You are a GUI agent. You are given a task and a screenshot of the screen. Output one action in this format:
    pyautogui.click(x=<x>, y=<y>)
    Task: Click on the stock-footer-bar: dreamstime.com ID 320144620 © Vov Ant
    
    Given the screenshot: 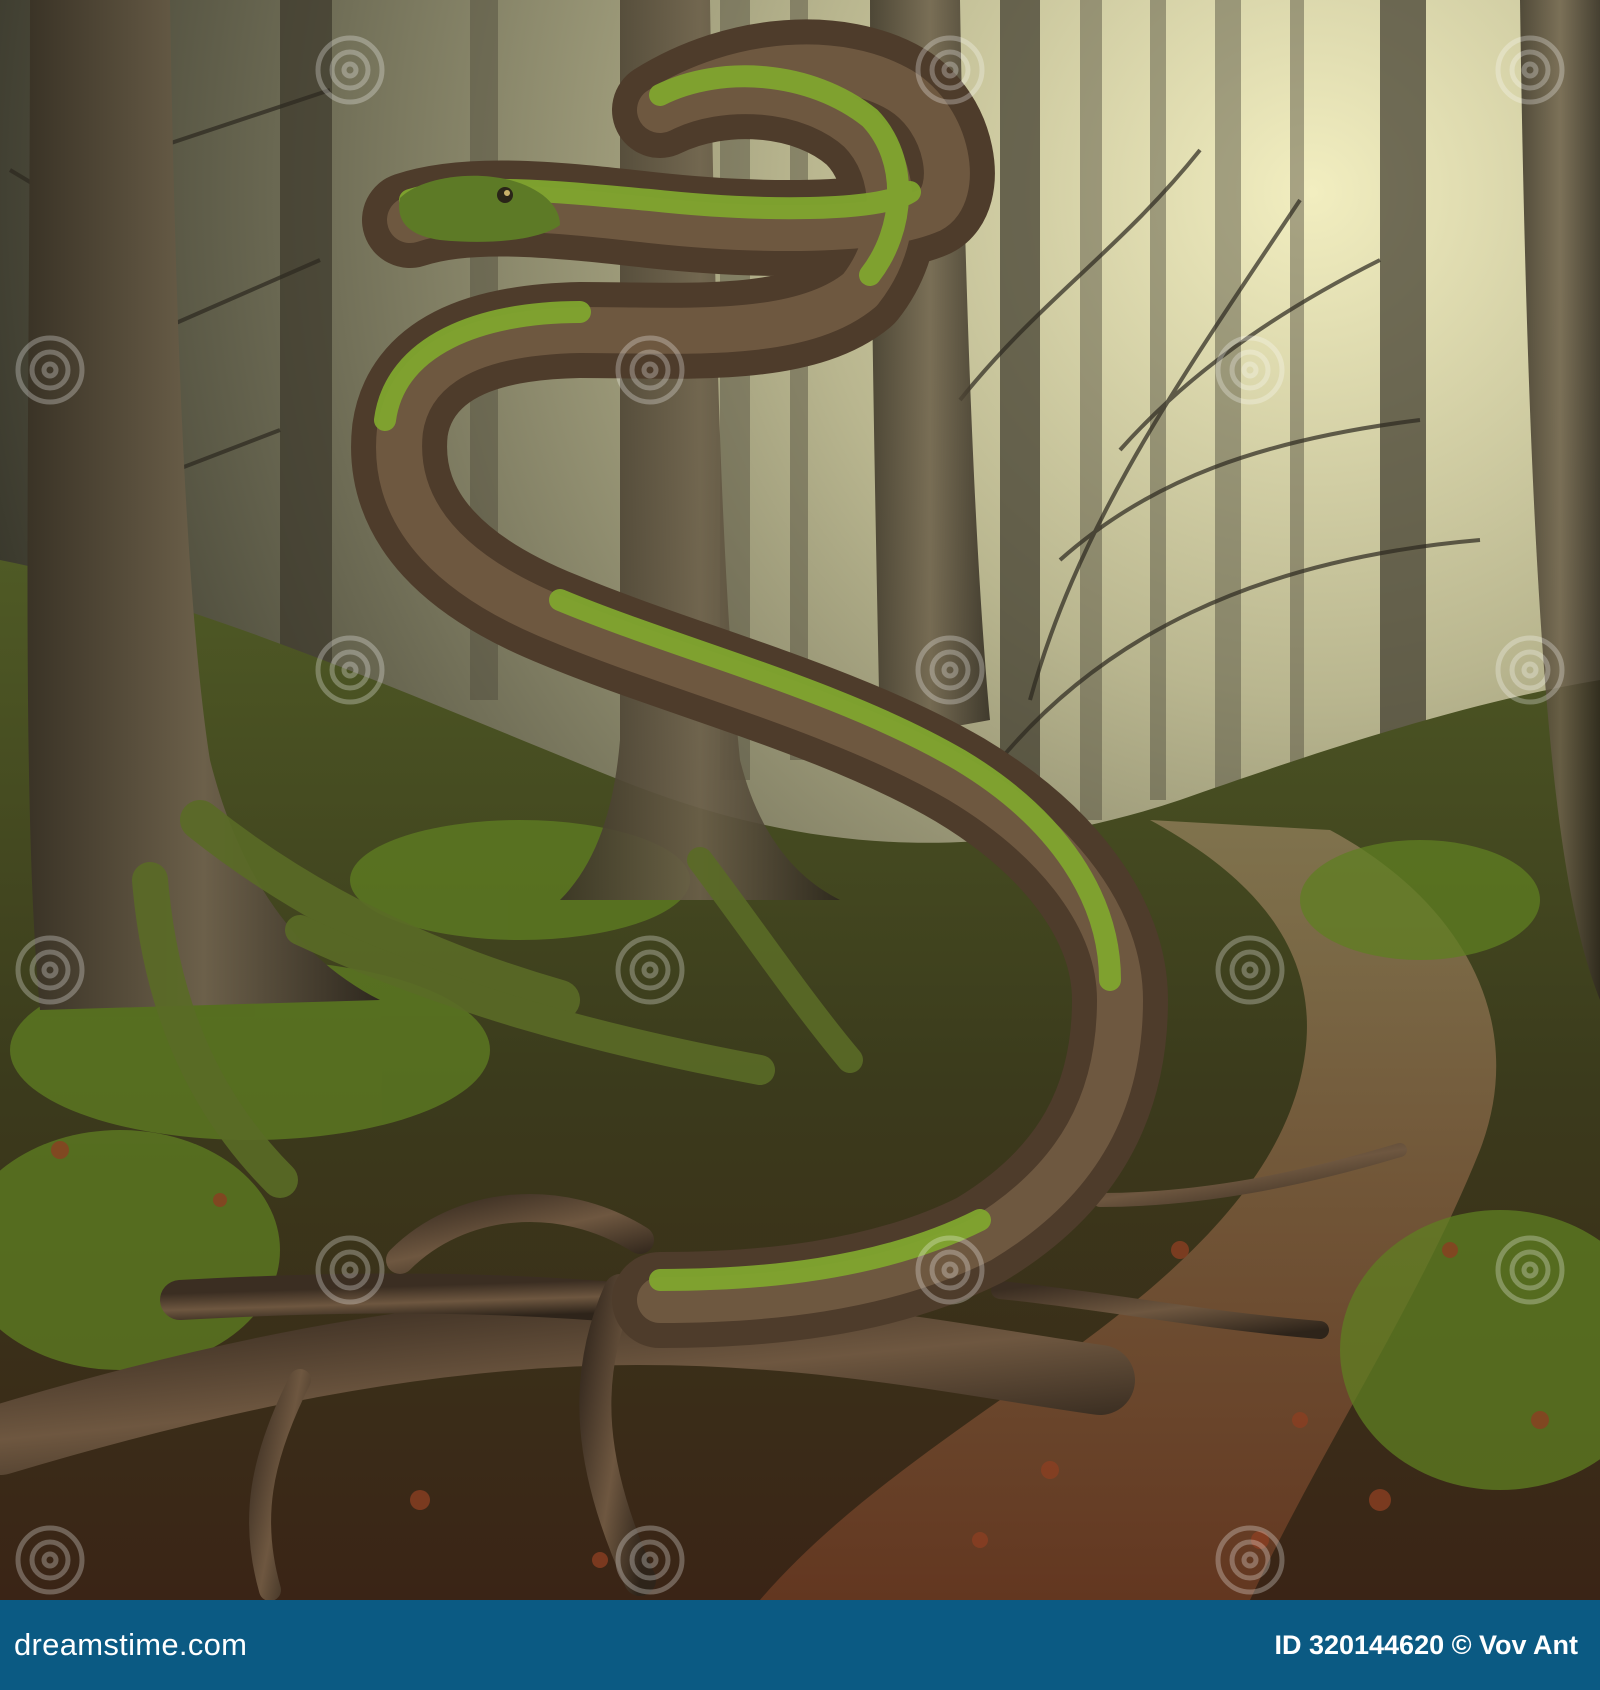 What is the action you would take?
    pyautogui.click(x=800, y=1645)
    